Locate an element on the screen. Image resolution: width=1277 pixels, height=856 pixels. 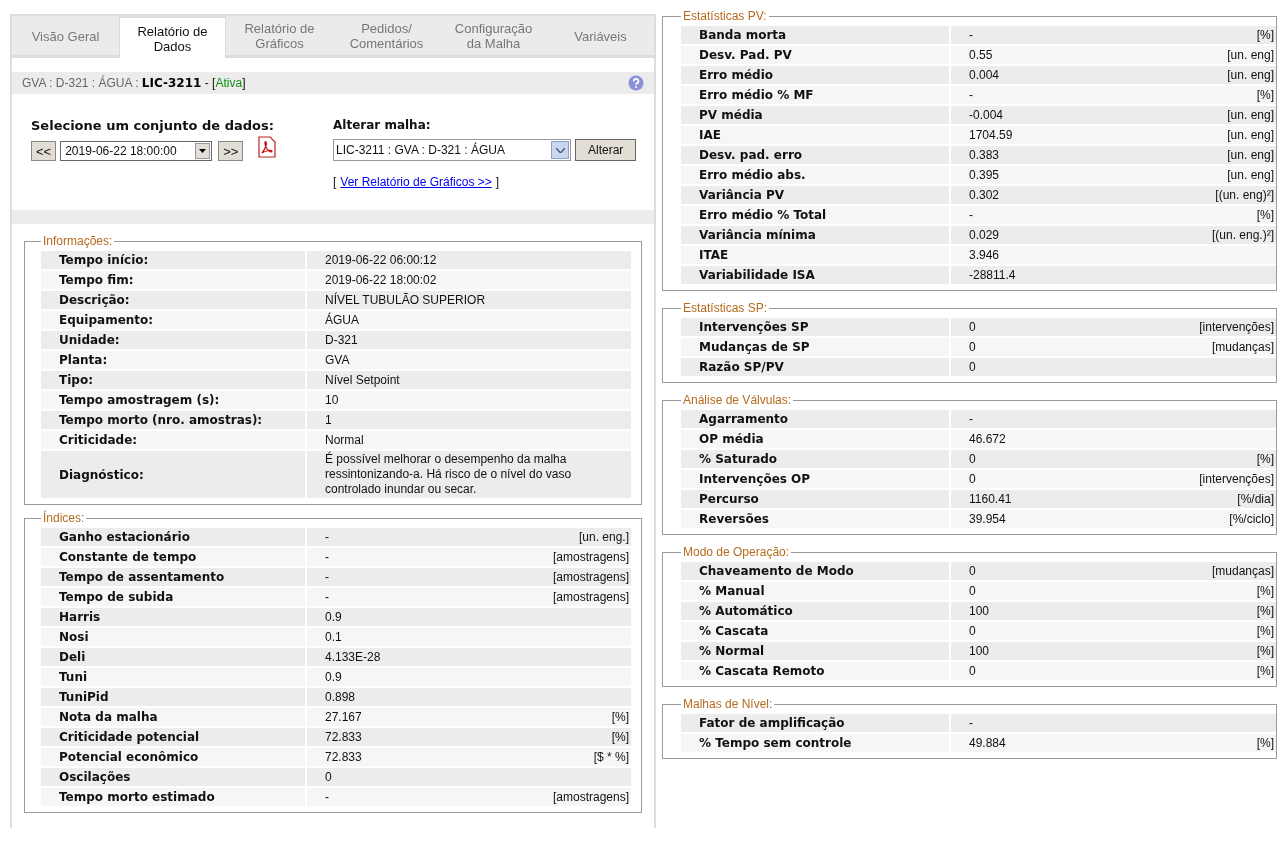
row-value: 100 is located at coordinates (979, 611).